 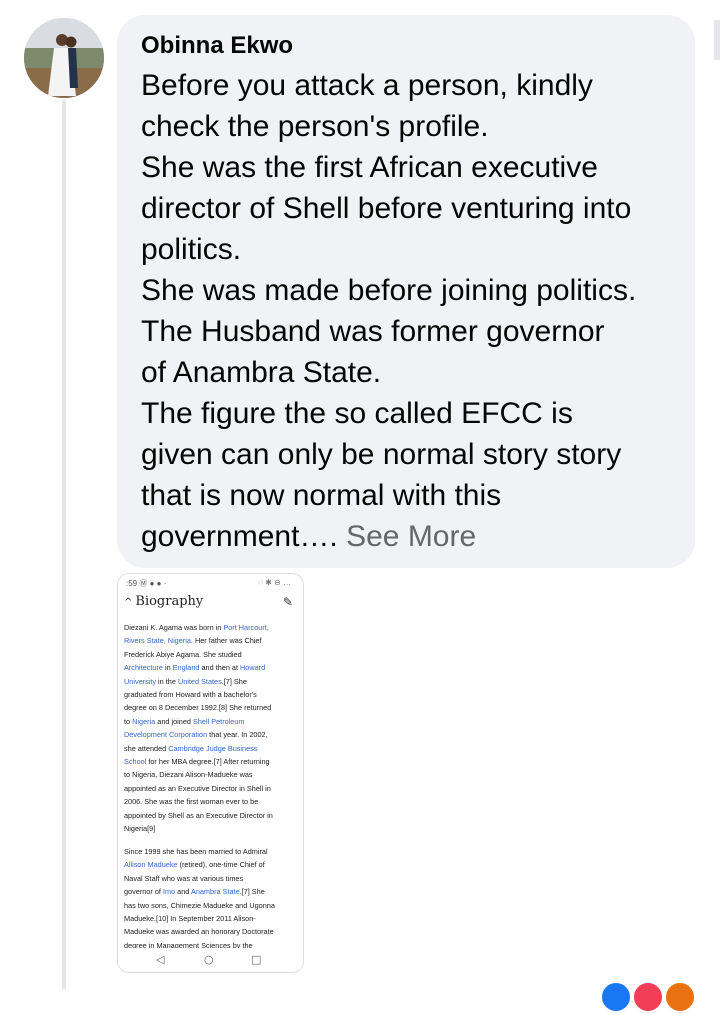 I want to click on wiki-link: Imo, so click(x=169, y=891).